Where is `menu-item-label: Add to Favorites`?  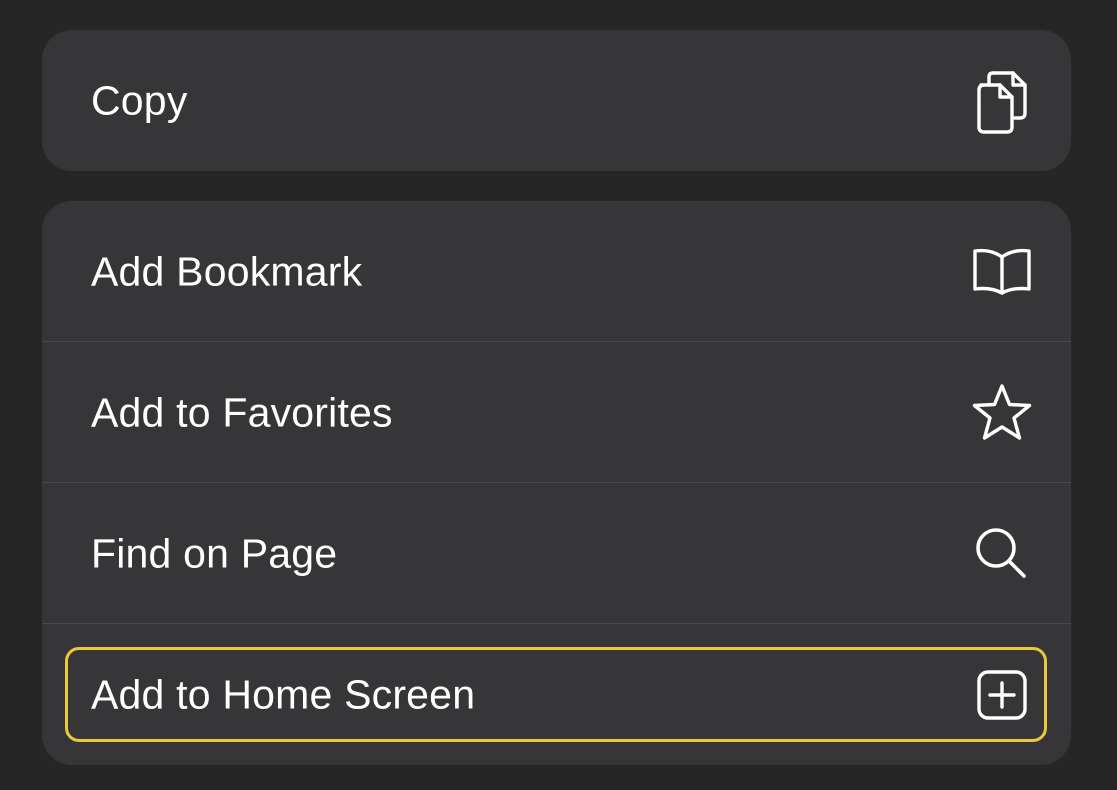 menu-item-label: Add to Favorites is located at coordinates (242, 412).